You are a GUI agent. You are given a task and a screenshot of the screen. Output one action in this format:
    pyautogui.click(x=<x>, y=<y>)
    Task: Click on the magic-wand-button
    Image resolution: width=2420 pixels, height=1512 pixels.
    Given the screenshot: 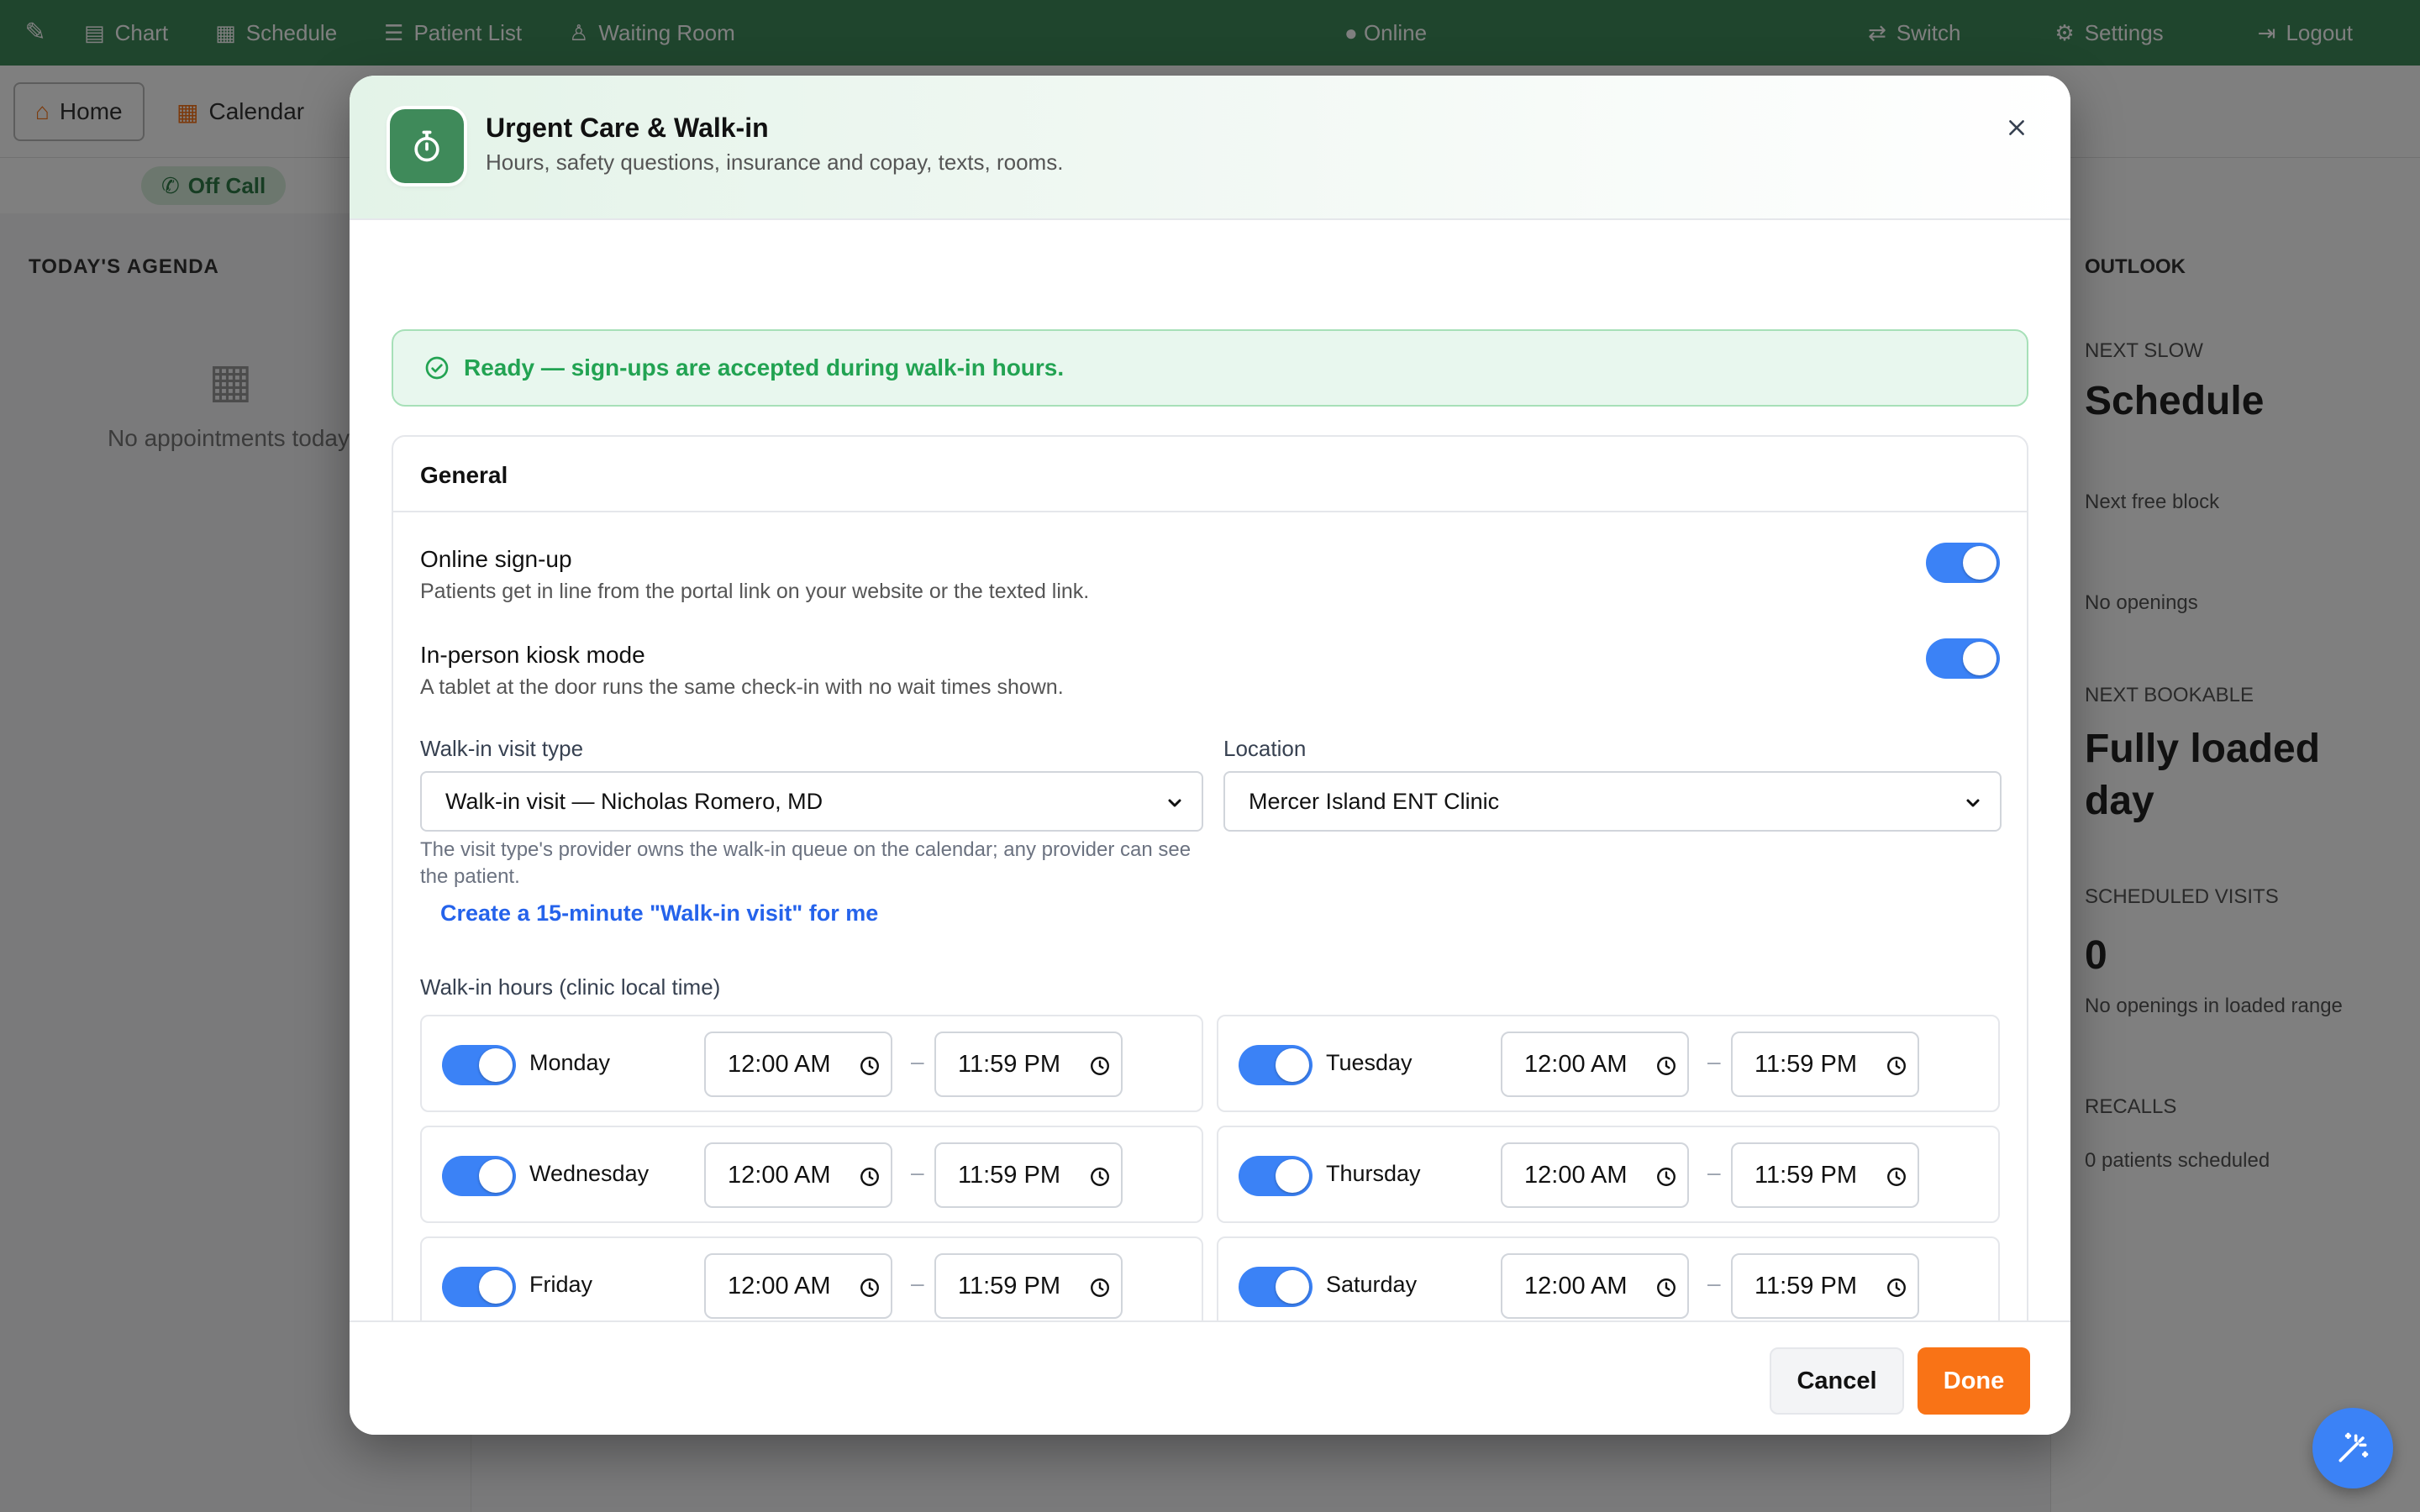 What is the action you would take?
    pyautogui.click(x=2352, y=1448)
    